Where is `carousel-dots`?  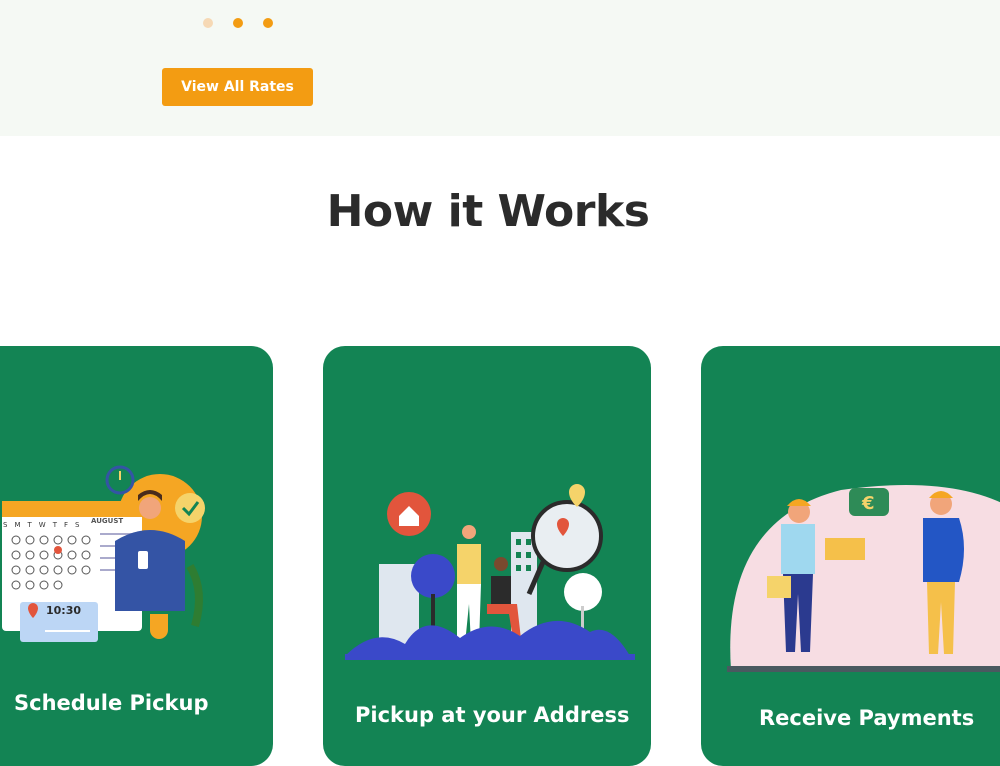 carousel-dots is located at coordinates (238, 23).